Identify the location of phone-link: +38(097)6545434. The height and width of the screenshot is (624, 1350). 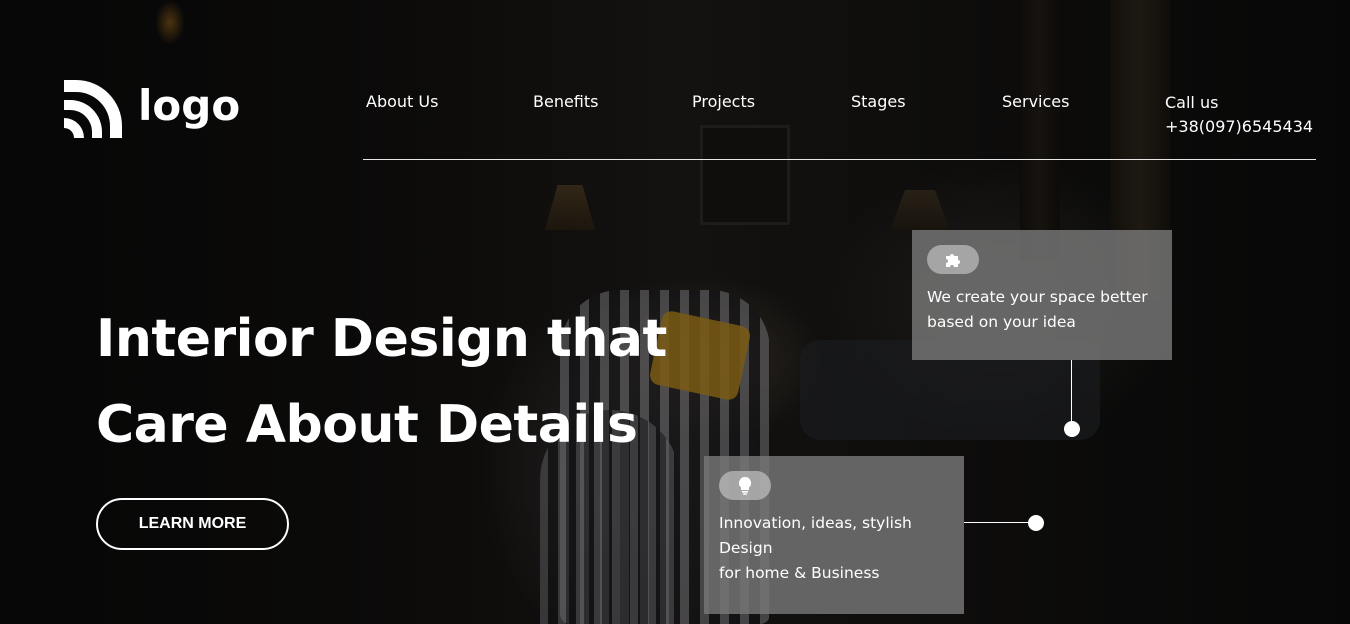
(1239, 126).